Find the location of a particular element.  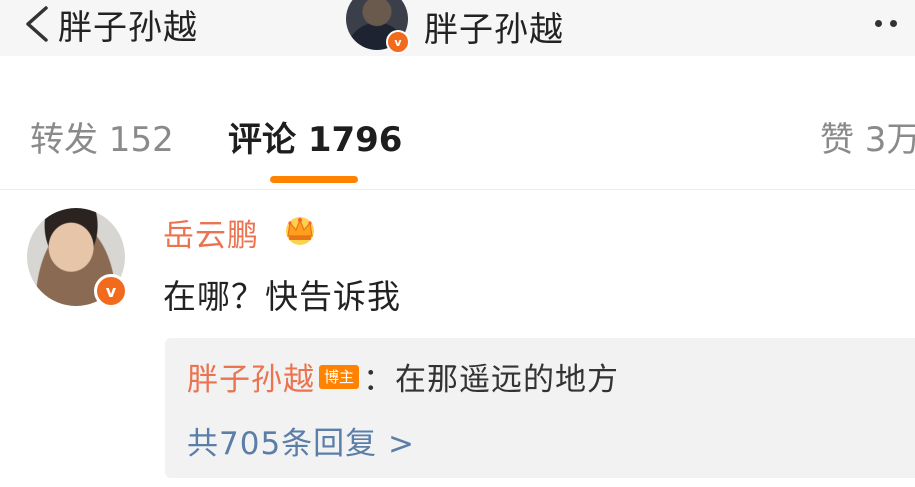

active-tab-indicator is located at coordinates (314, 179).